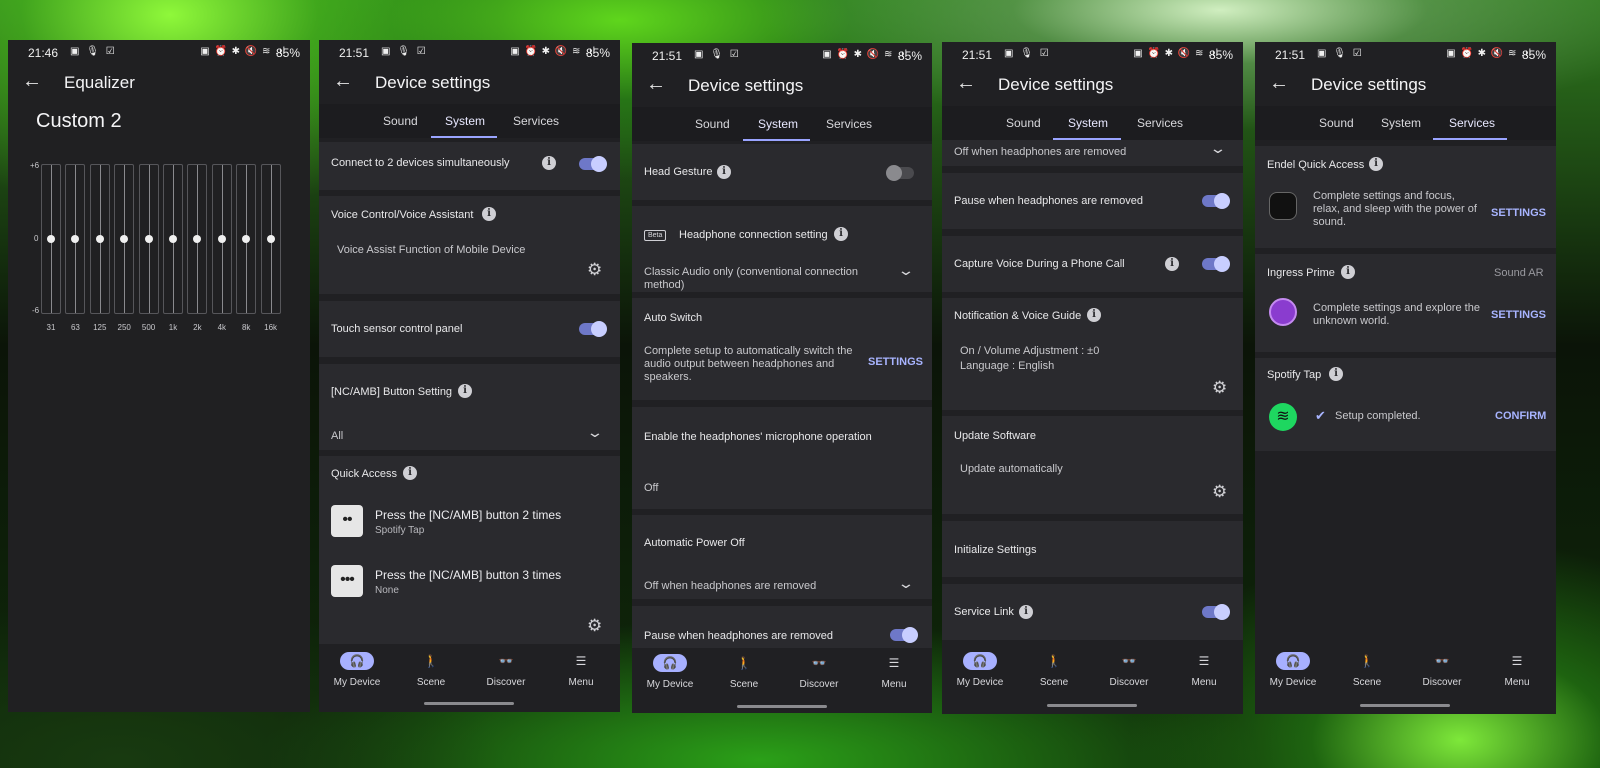 This screenshot has width=1600, height=768. I want to click on ingress-settings-button: SETTINGS, so click(1518, 315).